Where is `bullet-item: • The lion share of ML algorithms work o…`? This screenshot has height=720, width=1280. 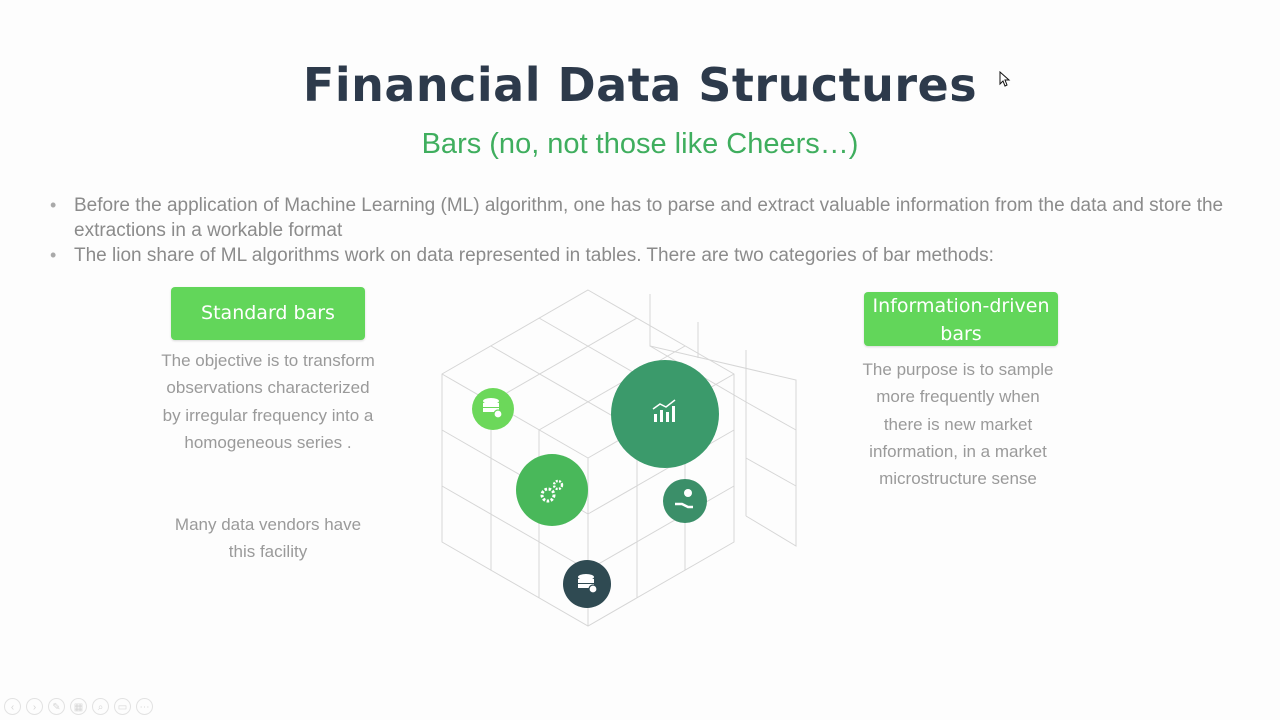 bullet-item: • The lion share of ML algorithms work o… is located at coordinates (645, 255).